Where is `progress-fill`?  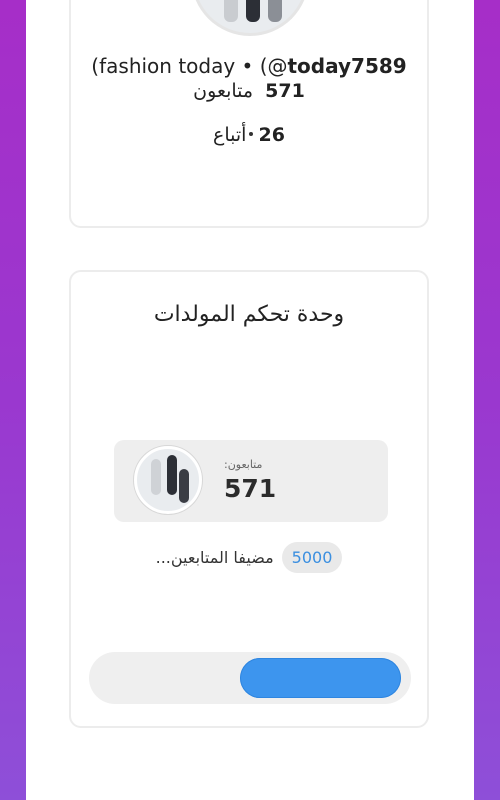
progress-fill is located at coordinates (320, 678).